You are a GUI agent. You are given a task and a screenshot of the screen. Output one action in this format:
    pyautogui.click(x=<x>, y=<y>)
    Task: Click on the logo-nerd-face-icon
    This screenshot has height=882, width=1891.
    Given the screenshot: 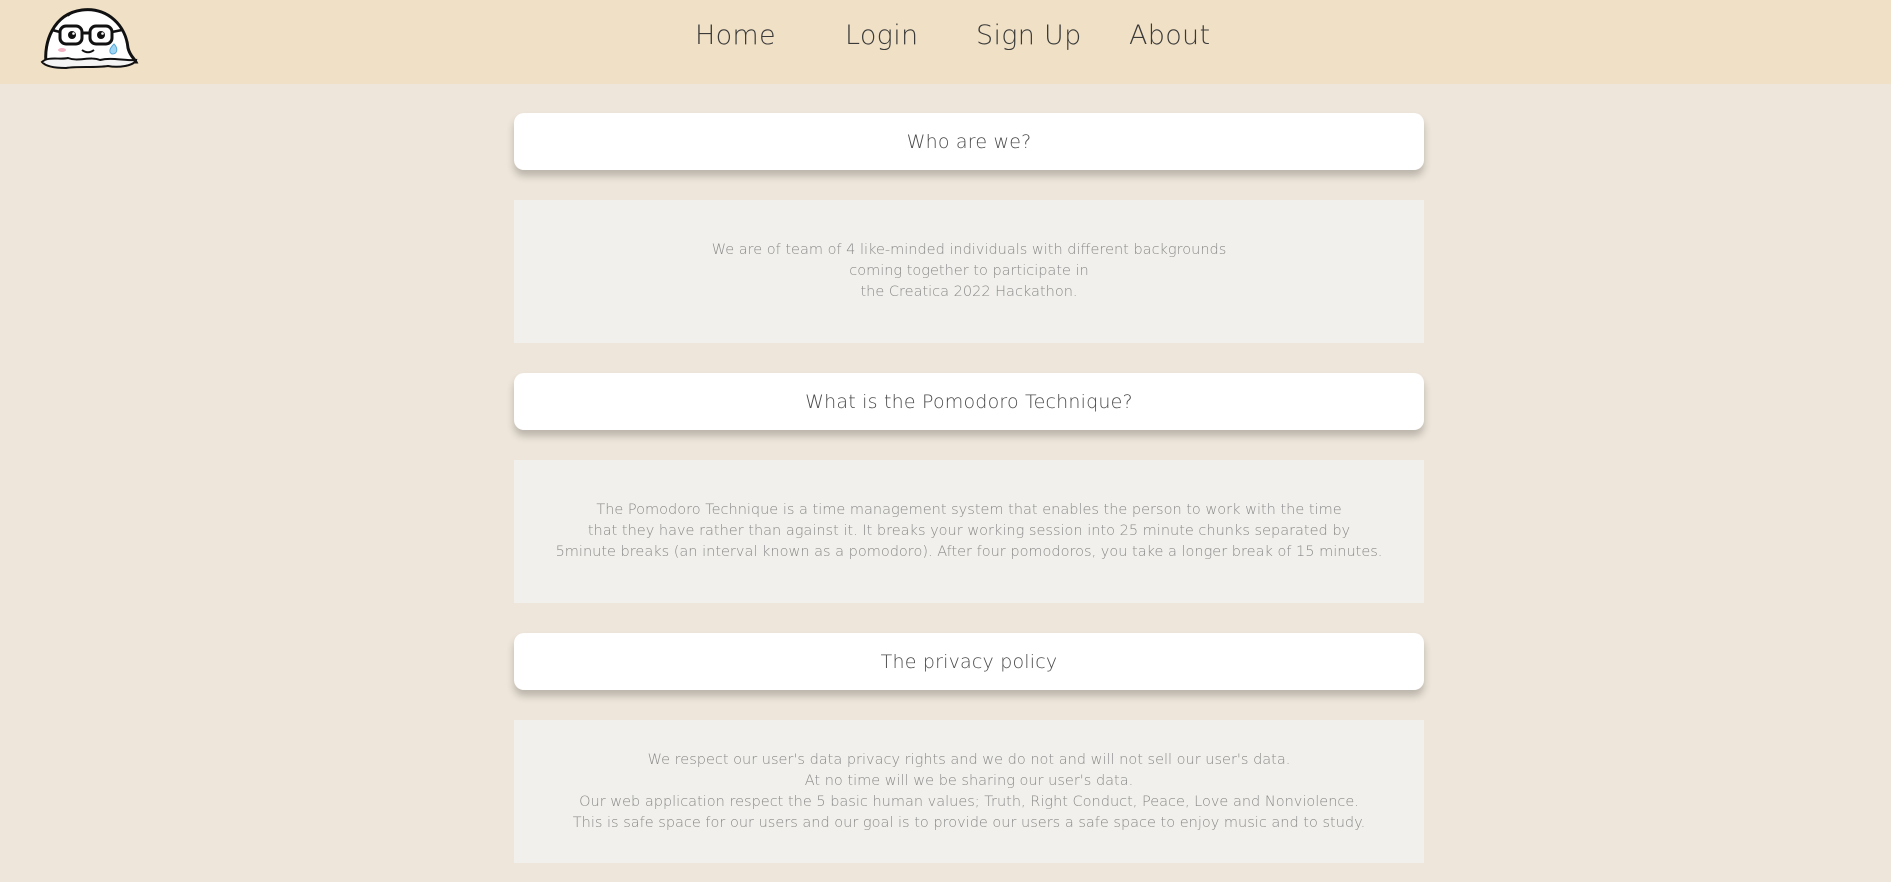 What is the action you would take?
    pyautogui.click(x=89, y=37)
    